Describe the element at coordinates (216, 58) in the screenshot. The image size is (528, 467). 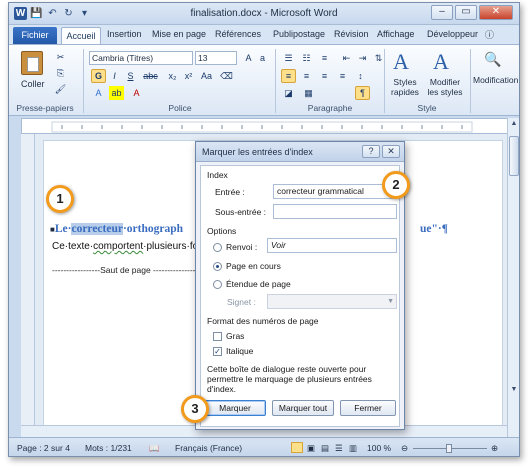
I see `font-size-select: 13` at that location.